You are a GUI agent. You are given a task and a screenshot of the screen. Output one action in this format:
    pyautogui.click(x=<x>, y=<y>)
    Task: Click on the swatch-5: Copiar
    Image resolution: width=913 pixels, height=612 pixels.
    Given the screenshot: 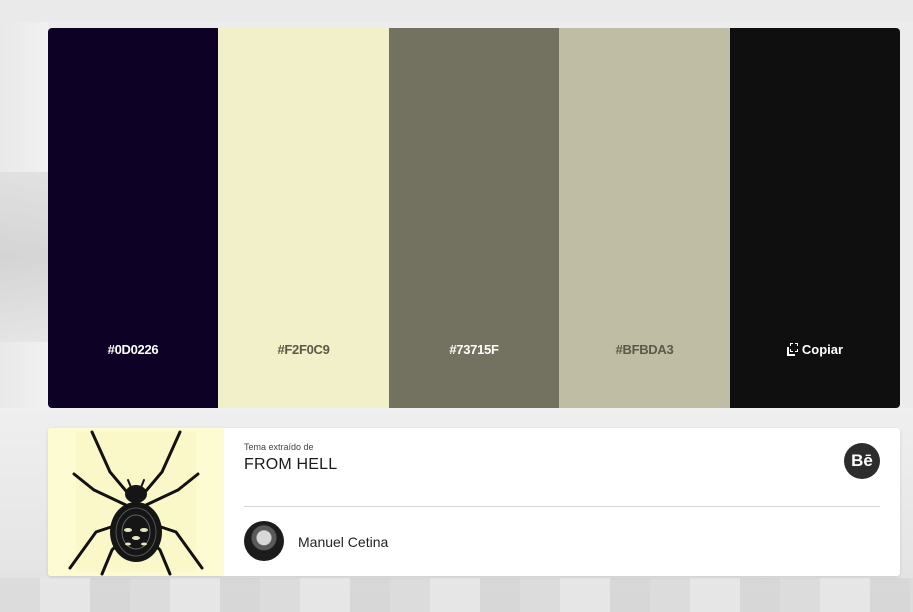 What is the action you would take?
    pyautogui.click(x=815, y=218)
    